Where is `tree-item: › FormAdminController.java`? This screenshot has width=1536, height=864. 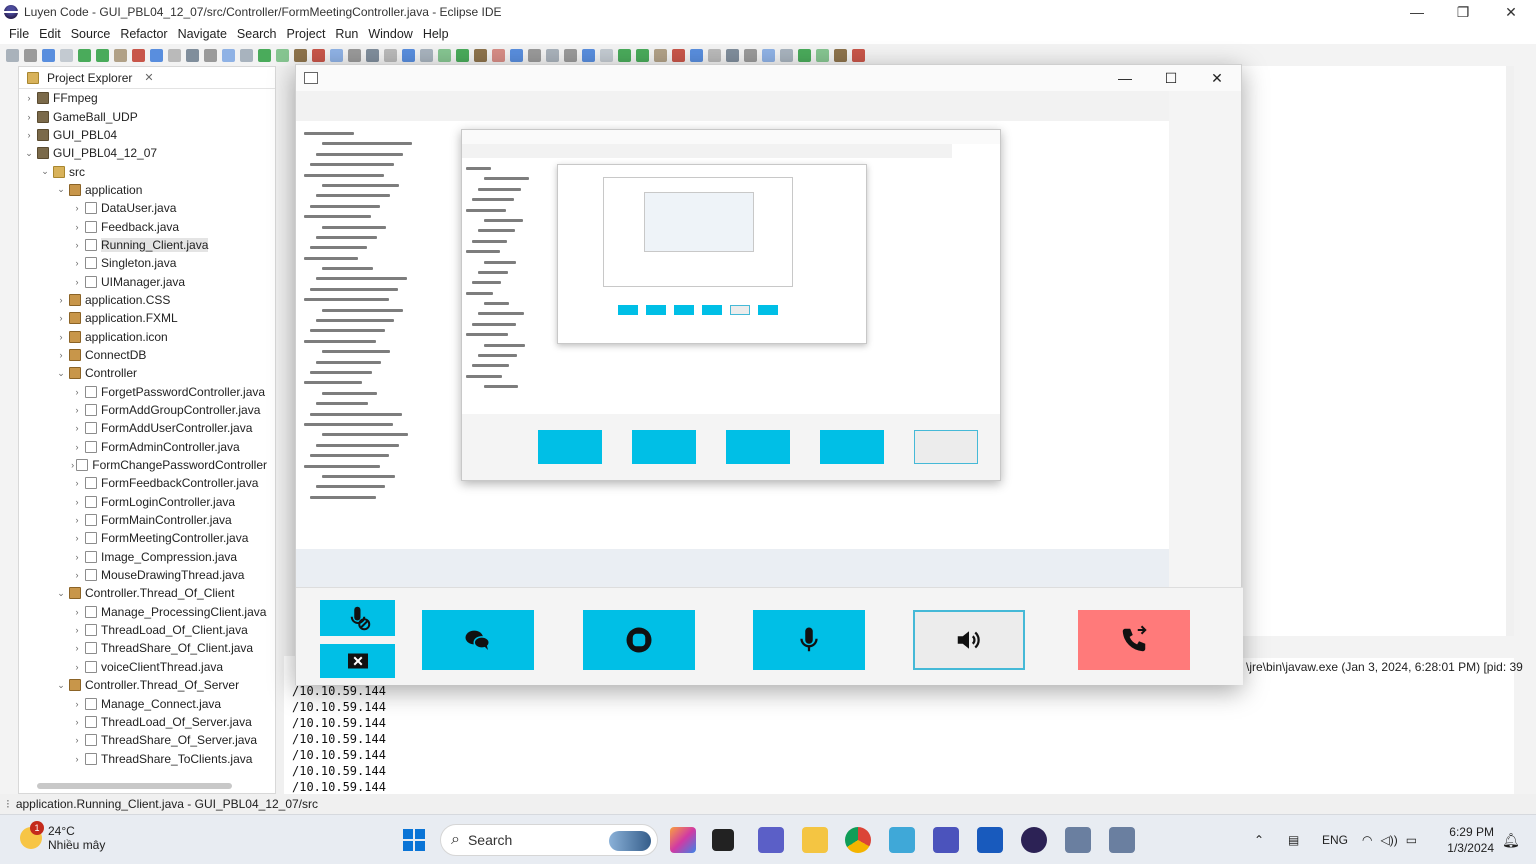 tree-item: › FormAdminController.java is located at coordinates (143, 447).